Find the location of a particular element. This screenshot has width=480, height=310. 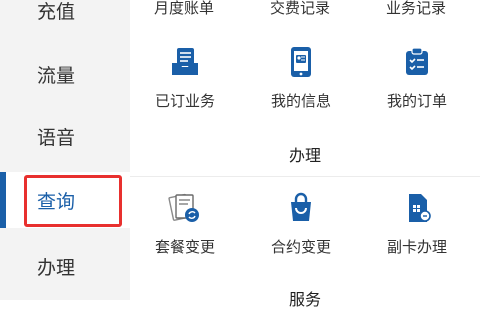

subscribed-services-label: 已订业务 is located at coordinates (184, 101).